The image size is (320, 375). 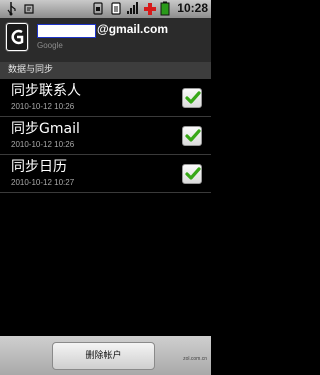 I want to click on sim-icon, so click(x=99, y=8).